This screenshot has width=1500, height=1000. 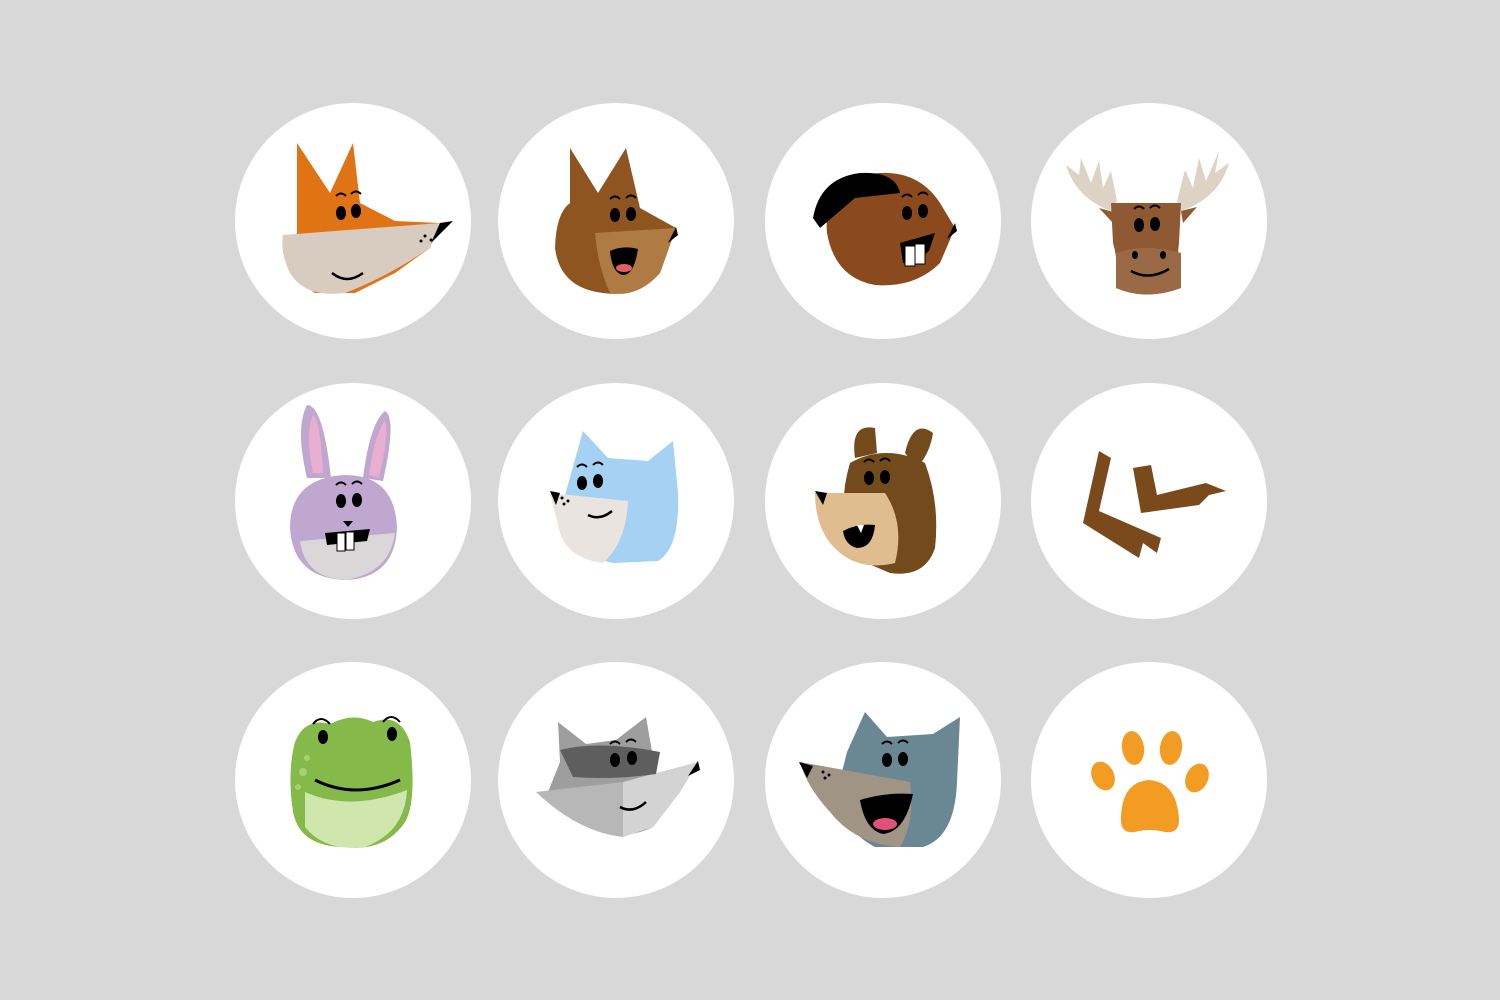 I want to click on avatar-option-fox, so click(x=353, y=221).